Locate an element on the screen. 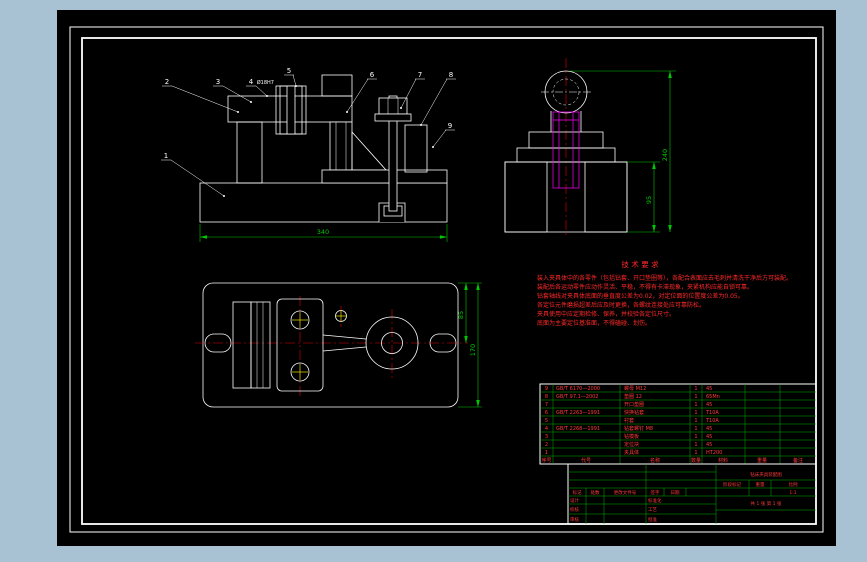 The width and height of the screenshot is (867, 562). svg-text: 95 is located at coordinates (649, 200).